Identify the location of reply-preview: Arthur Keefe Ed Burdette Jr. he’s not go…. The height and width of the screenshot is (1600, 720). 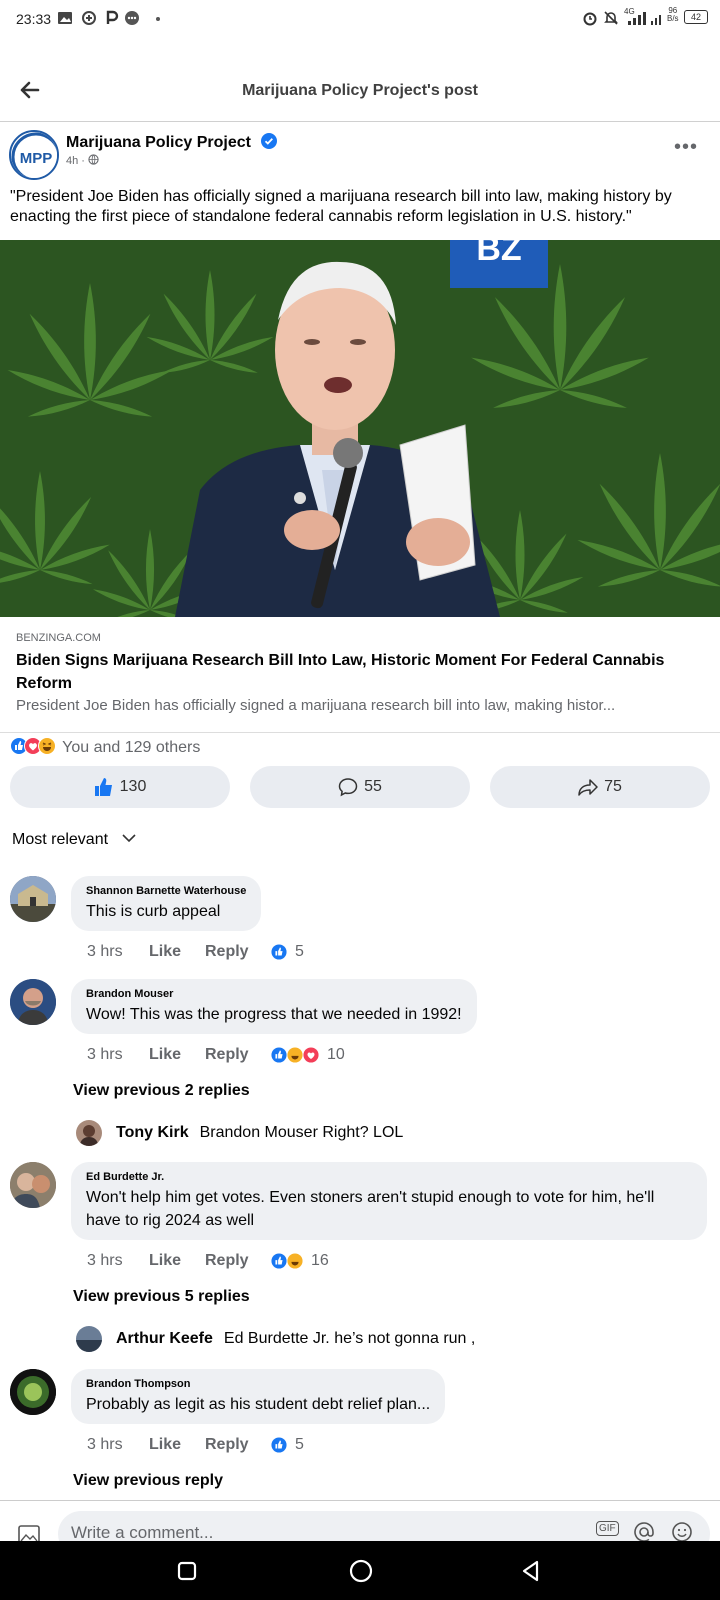
(275, 1339).